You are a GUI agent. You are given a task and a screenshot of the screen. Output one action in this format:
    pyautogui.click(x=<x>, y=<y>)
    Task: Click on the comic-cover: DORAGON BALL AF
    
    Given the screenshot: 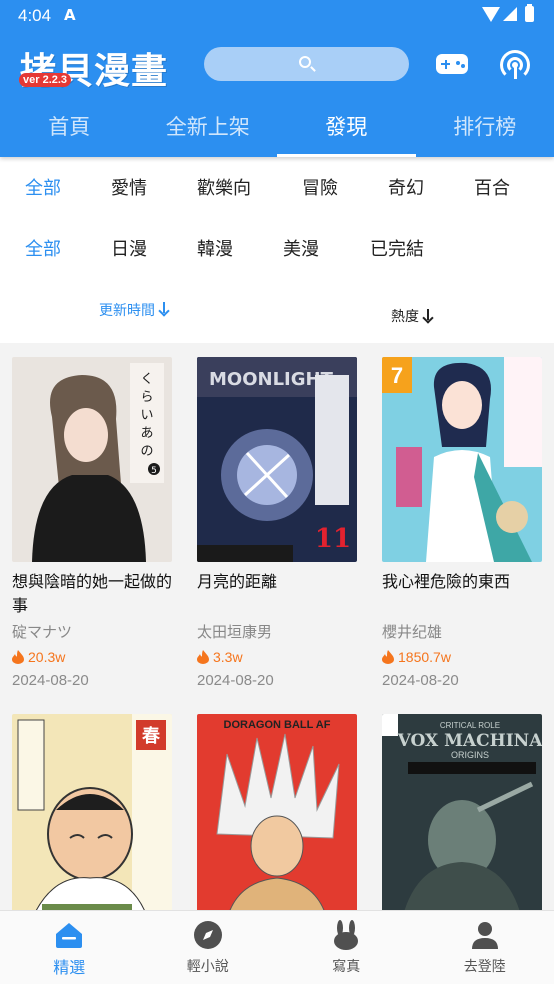 What is the action you would take?
    pyautogui.click(x=277, y=812)
    